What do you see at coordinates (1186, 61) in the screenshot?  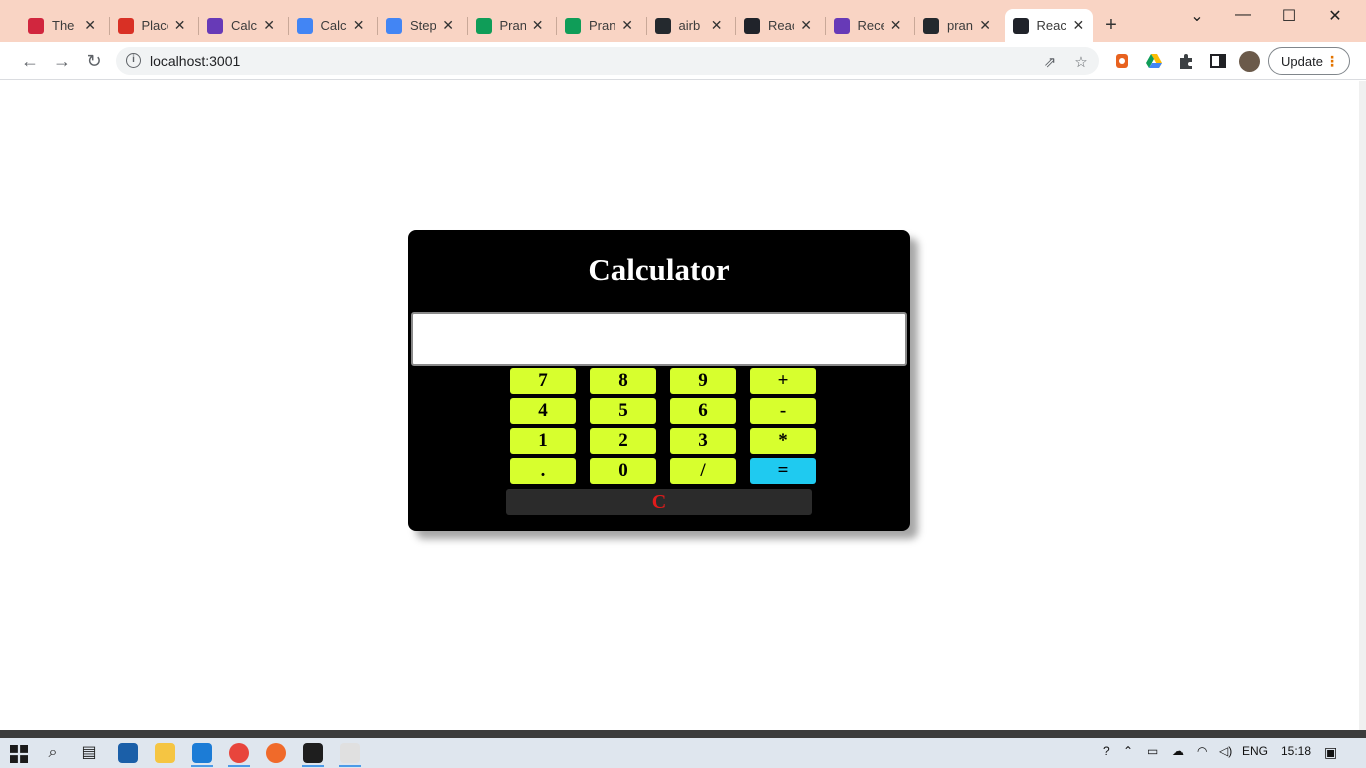 I see `puzzle-extensions-icon` at bounding box center [1186, 61].